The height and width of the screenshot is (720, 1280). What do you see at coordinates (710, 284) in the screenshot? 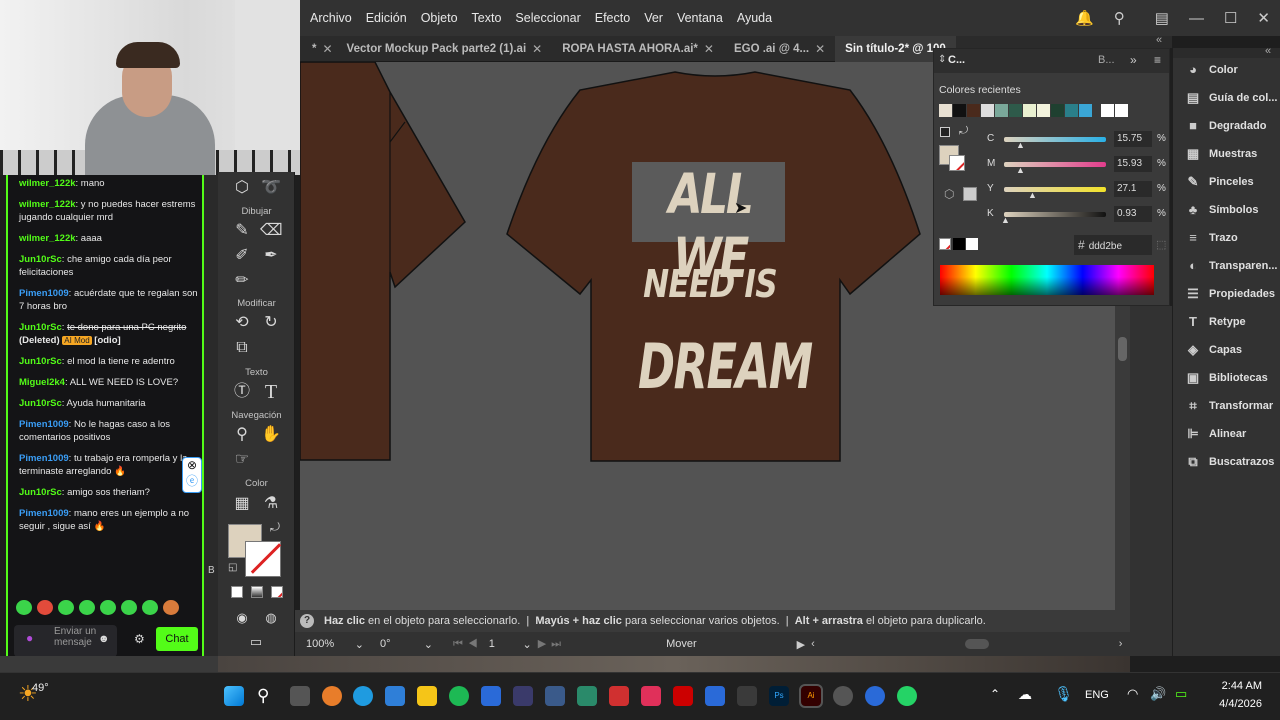
I see `art-line-2: NEED IS` at bounding box center [710, 284].